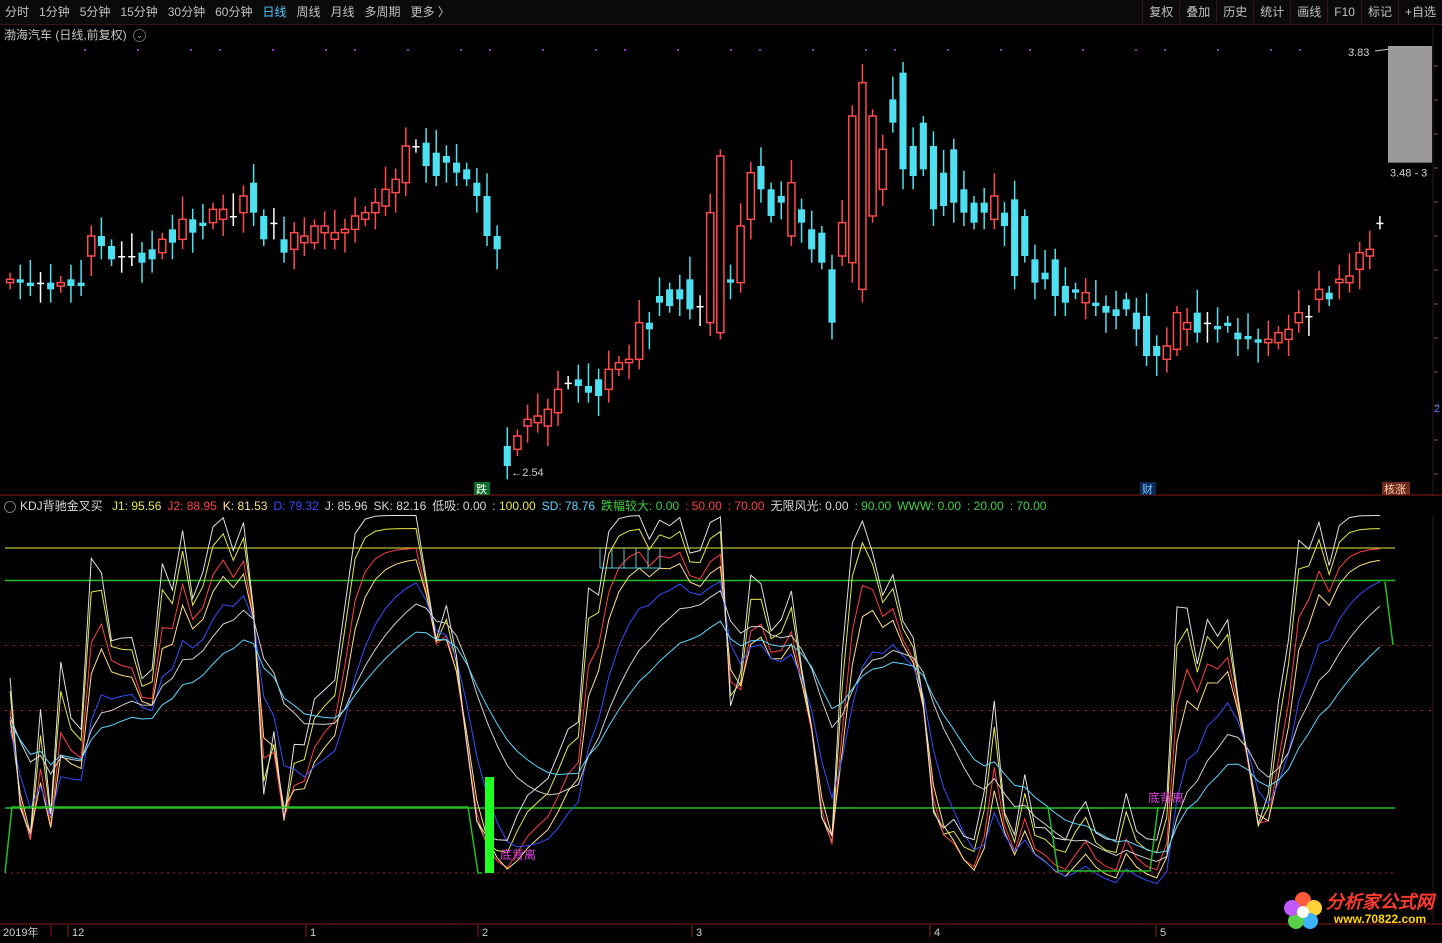 Image resolution: width=1442 pixels, height=943 pixels. What do you see at coordinates (430, 12) in the screenshot?
I see `period-tab: 更多 〉` at bounding box center [430, 12].